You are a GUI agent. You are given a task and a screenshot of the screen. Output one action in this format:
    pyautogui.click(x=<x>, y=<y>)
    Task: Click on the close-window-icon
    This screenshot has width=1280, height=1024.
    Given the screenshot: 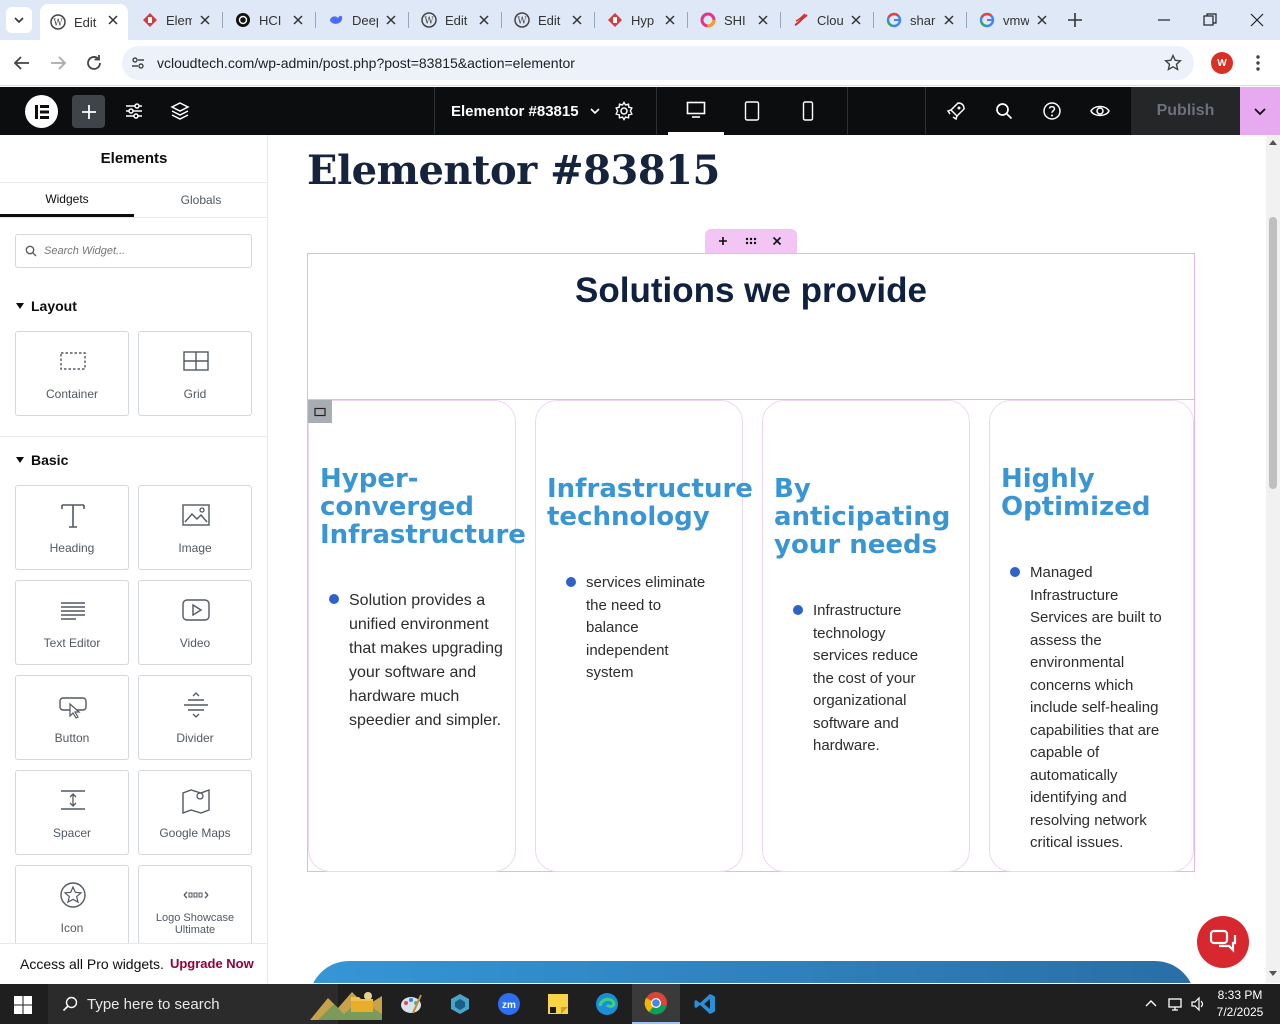 What is the action you would take?
    pyautogui.click(x=1257, y=20)
    